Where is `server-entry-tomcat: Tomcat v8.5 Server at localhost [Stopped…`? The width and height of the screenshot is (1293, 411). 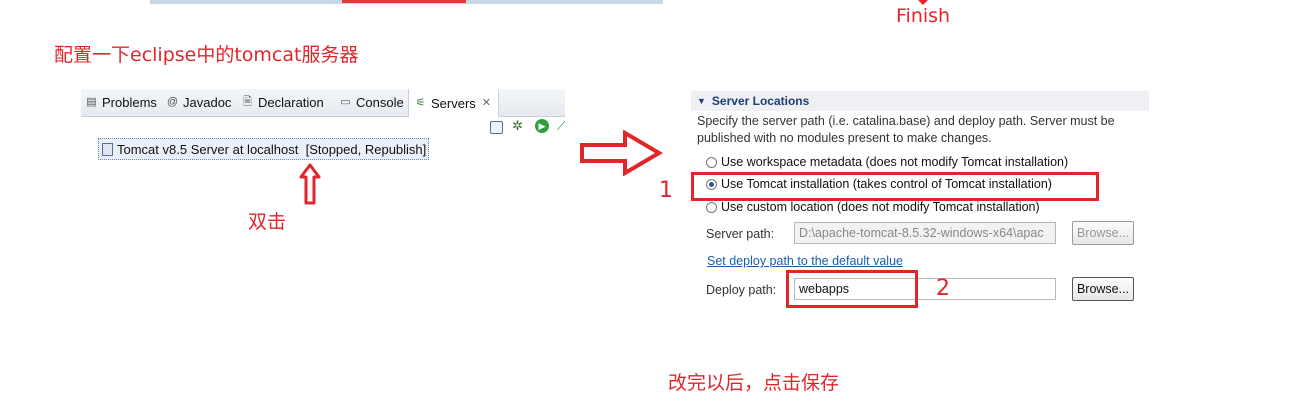
server-entry-tomcat: Tomcat v8.5 Server at localhost [Stopped… is located at coordinates (264, 149).